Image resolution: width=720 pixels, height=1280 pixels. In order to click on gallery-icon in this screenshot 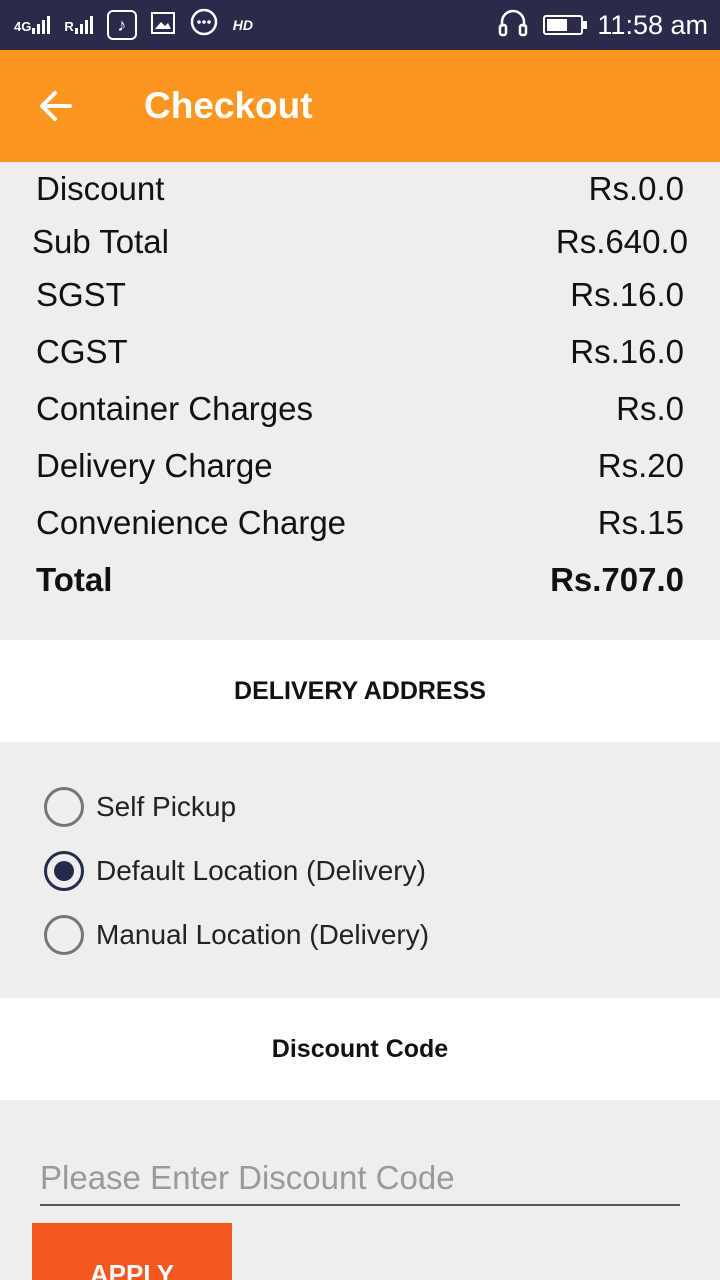, I will do `click(162, 25)`.